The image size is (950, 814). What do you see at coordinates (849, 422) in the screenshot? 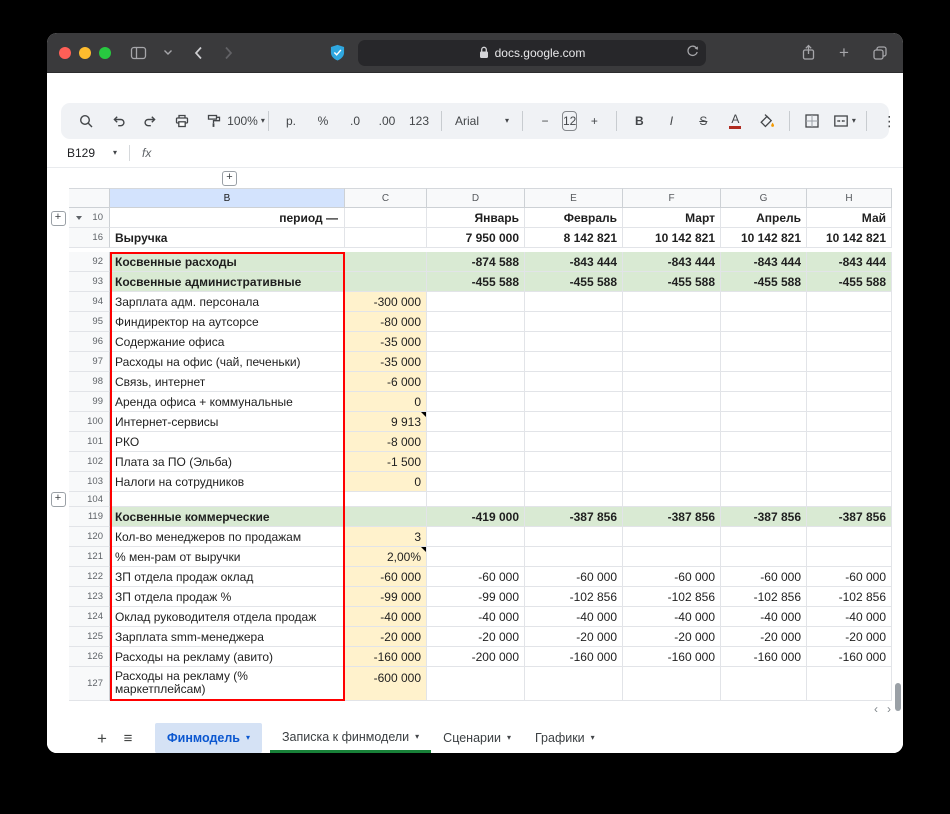
I see `cell-H100` at bounding box center [849, 422].